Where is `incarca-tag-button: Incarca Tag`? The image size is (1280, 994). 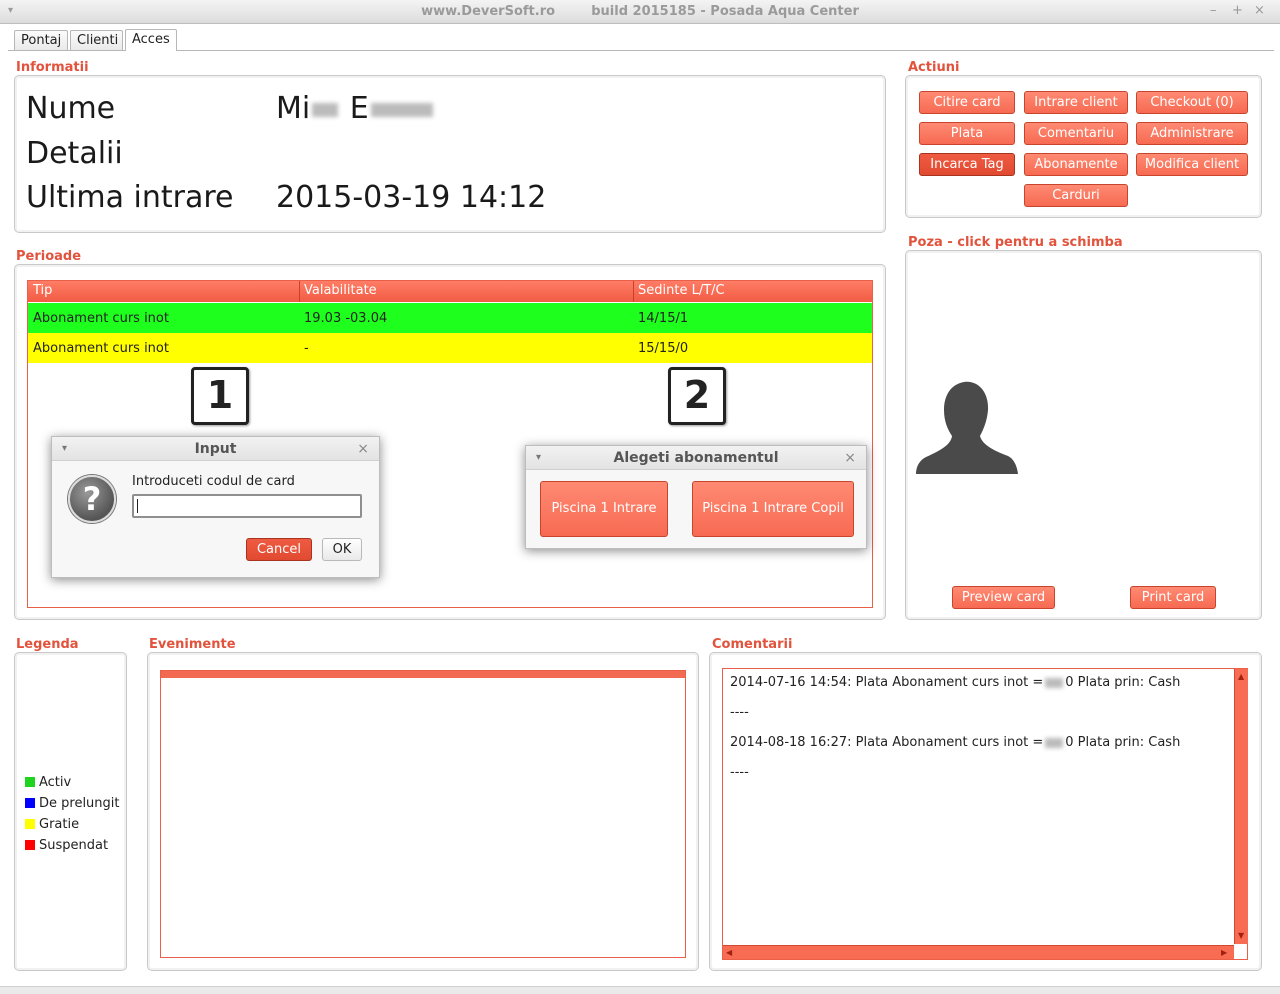 incarca-tag-button: Incarca Tag is located at coordinates (967, 164).